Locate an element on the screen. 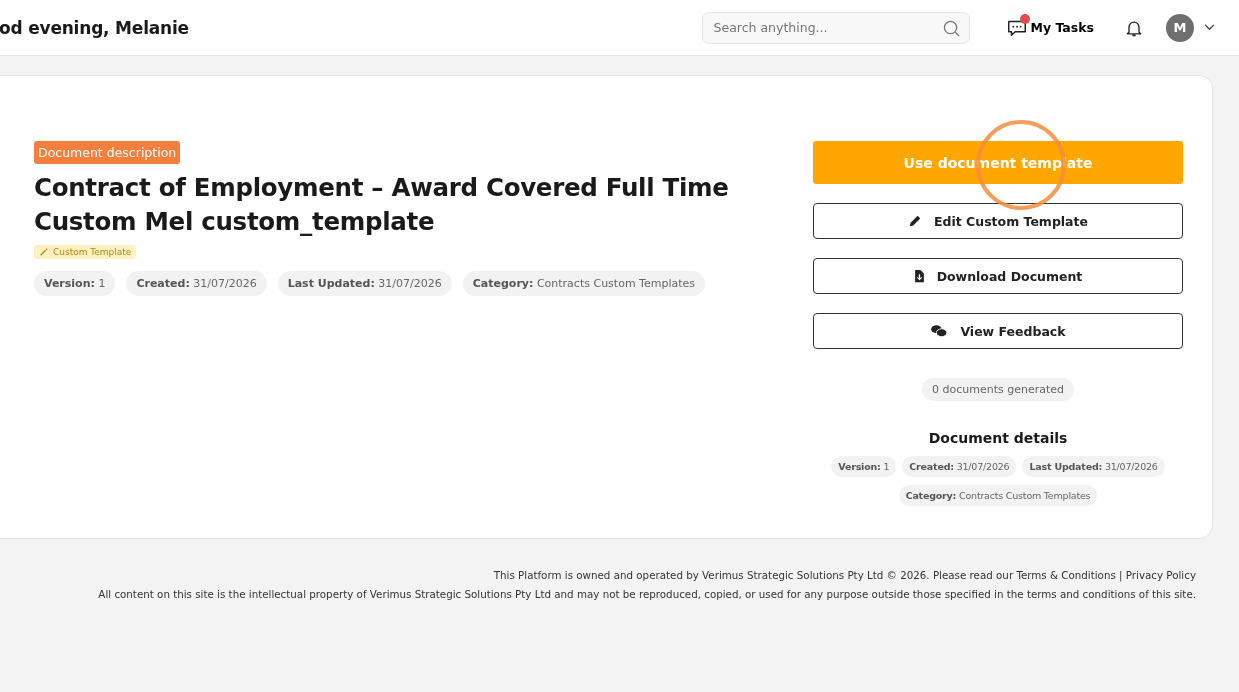 The width and height of the screenshot is (1239, 692). generated-count: 0 documents generated is located at coordinates (997, 389).